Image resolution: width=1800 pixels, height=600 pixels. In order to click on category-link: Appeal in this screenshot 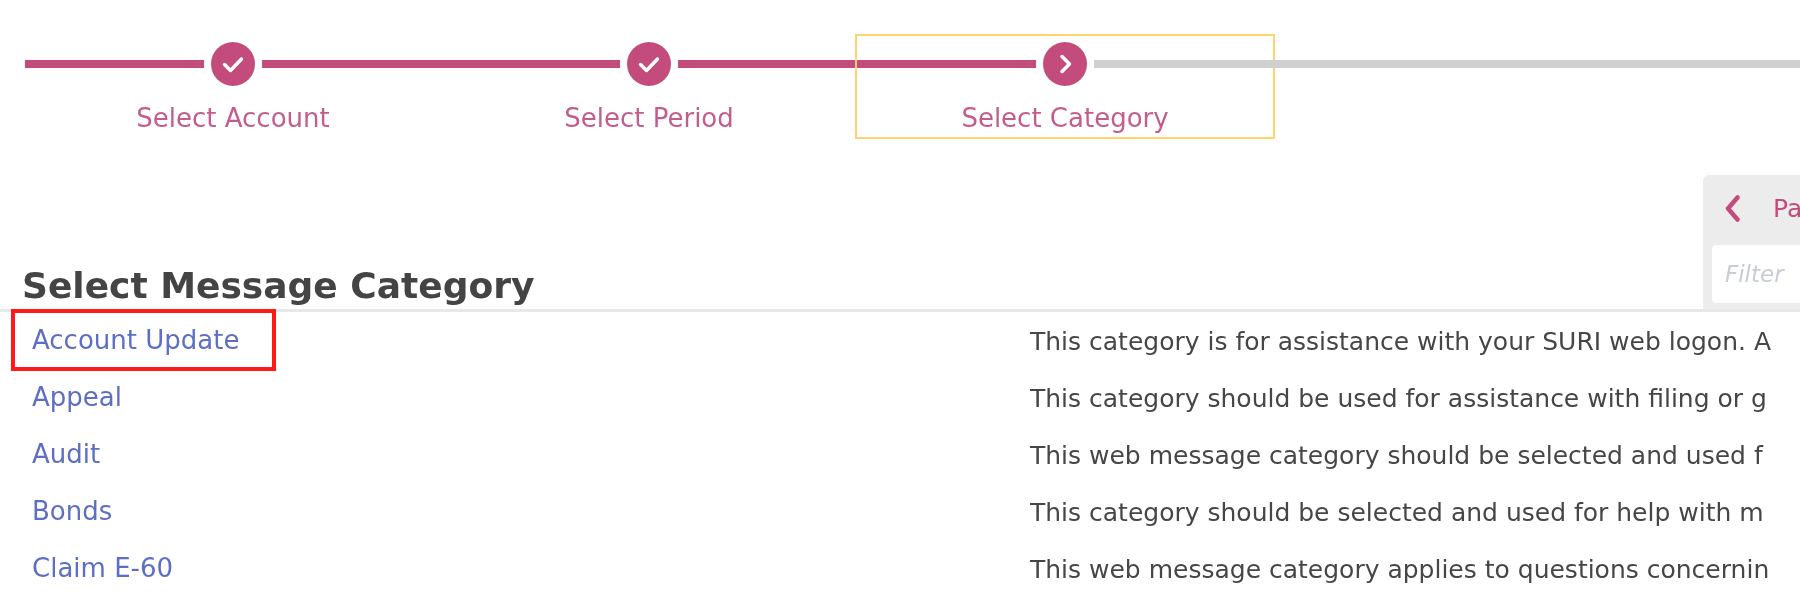, I will do `click(77, 397)`.